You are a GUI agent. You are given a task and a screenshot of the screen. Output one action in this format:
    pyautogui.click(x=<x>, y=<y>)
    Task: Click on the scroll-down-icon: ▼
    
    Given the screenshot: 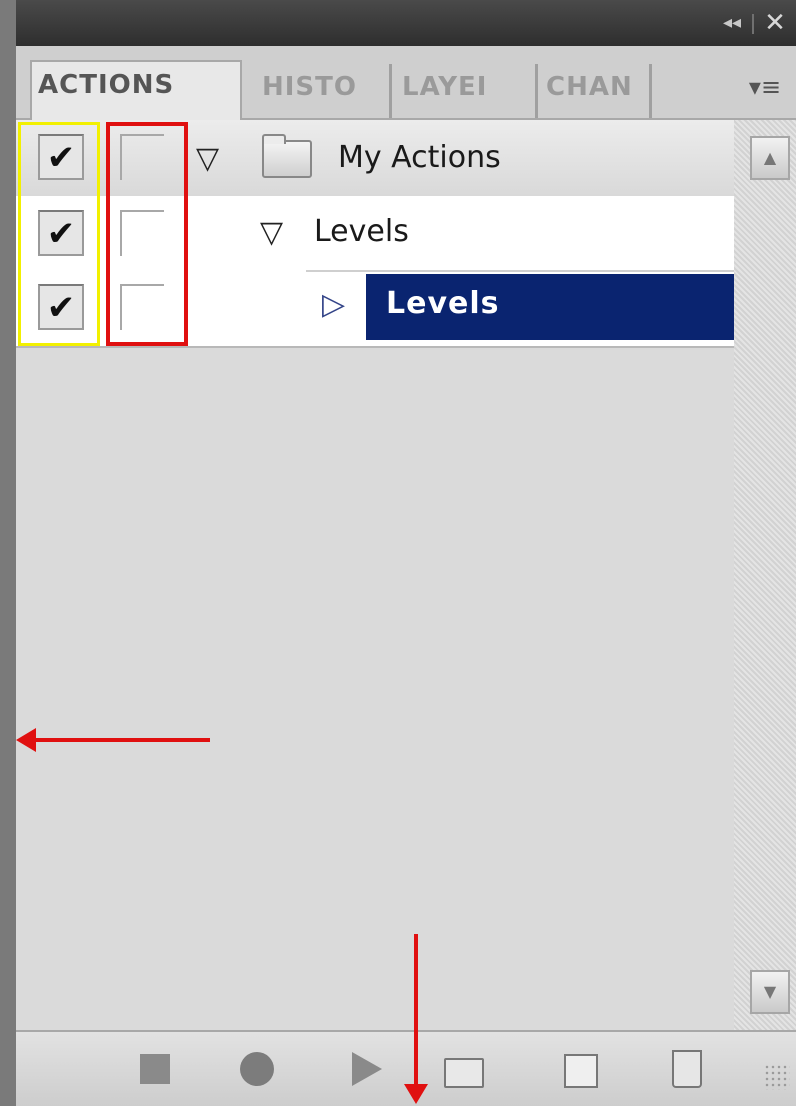 What is the action you would take?
    pyautogui.click(x=770, y=992)
    